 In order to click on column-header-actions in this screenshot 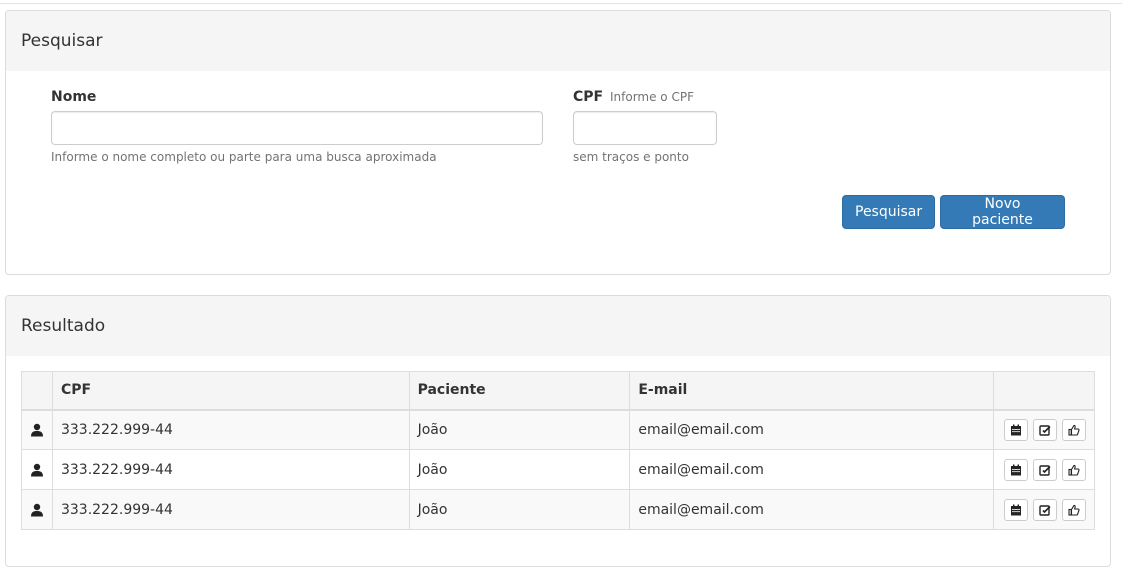, I will do `click(1044, 391)`.